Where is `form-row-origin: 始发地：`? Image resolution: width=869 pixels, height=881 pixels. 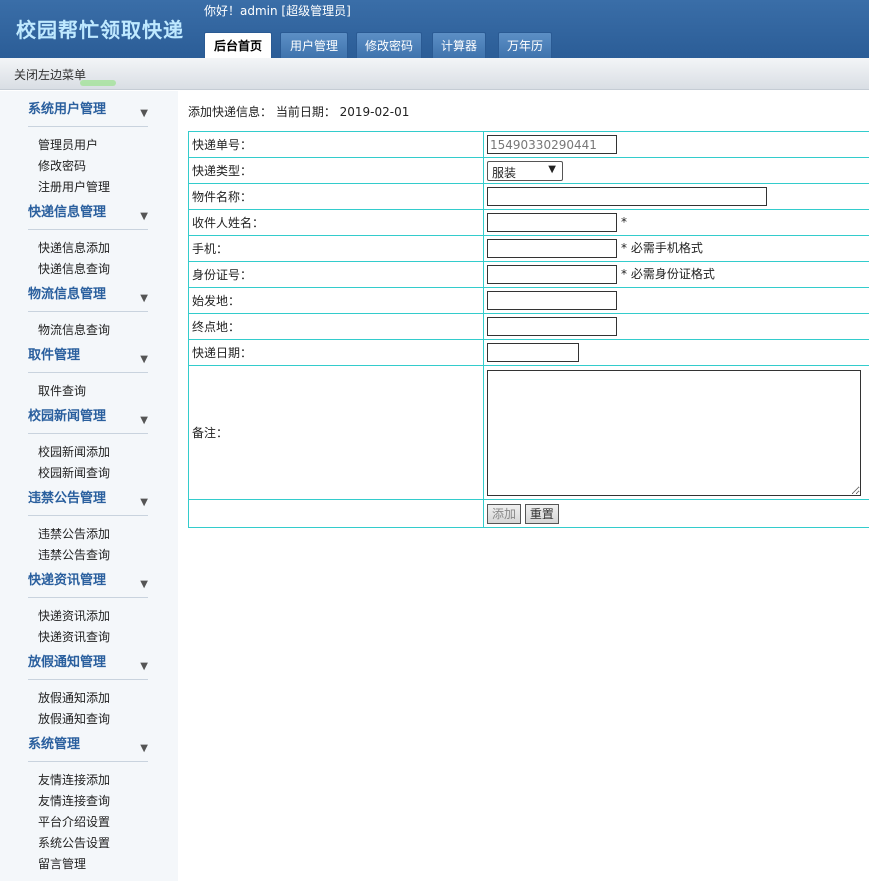
form-row-origin: 始发地： is located at coordinates (528, 300).